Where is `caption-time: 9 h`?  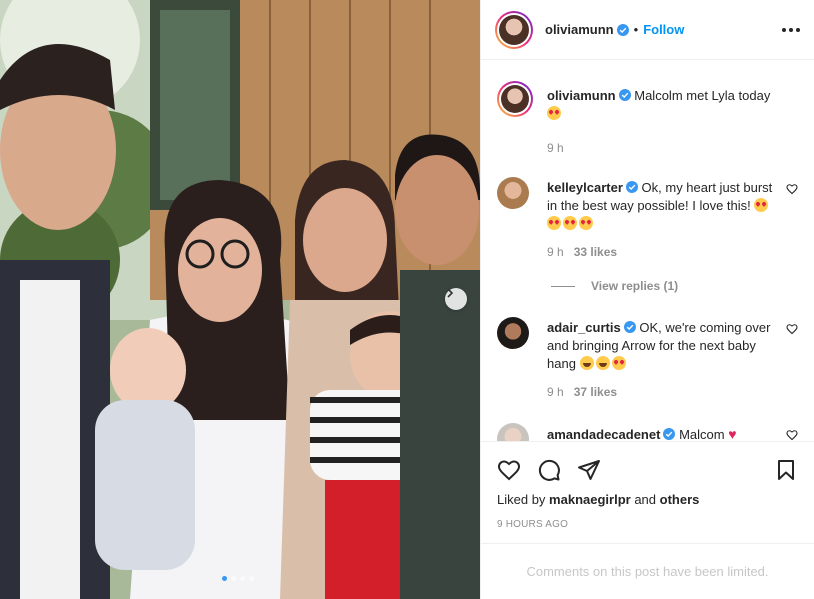 caption-time: 9 h is located at coordinates (555, 148).